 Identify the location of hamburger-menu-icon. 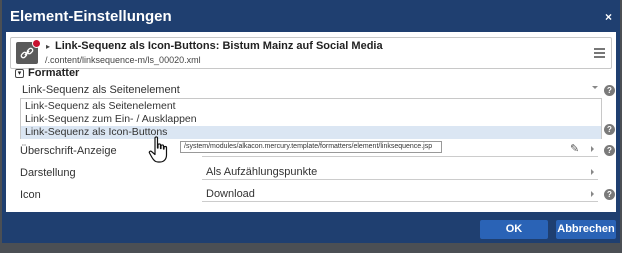
(599, 54).